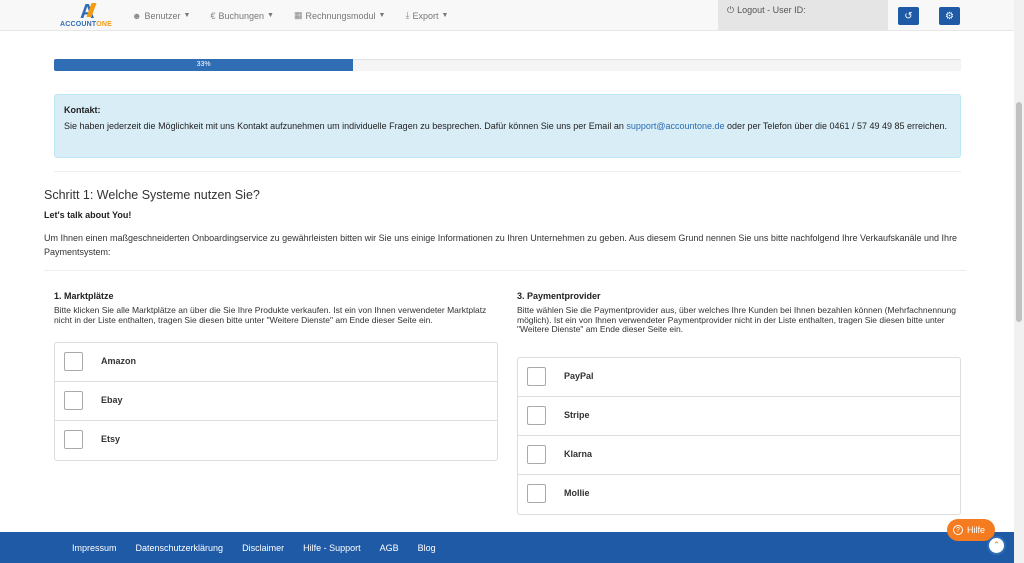 This screenshot has width=1024, height=563. I want to click on gear-icon: ⚙, so click(949, 16).